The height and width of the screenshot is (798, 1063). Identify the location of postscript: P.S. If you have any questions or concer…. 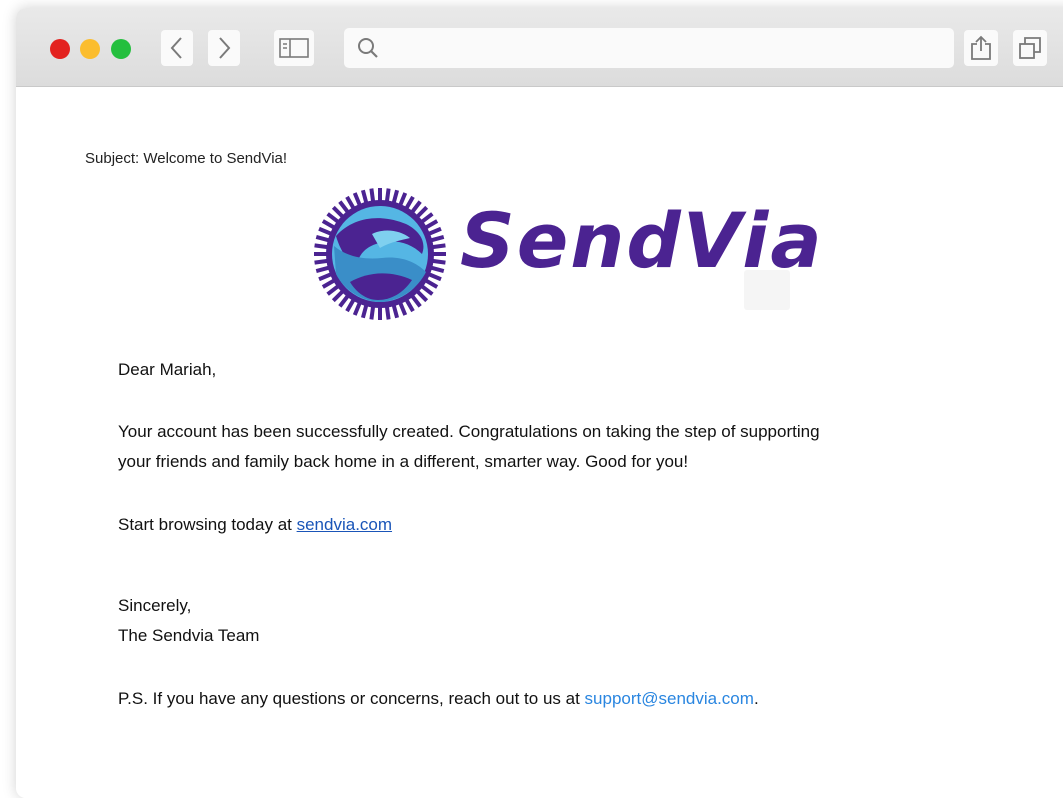
(438, 699).